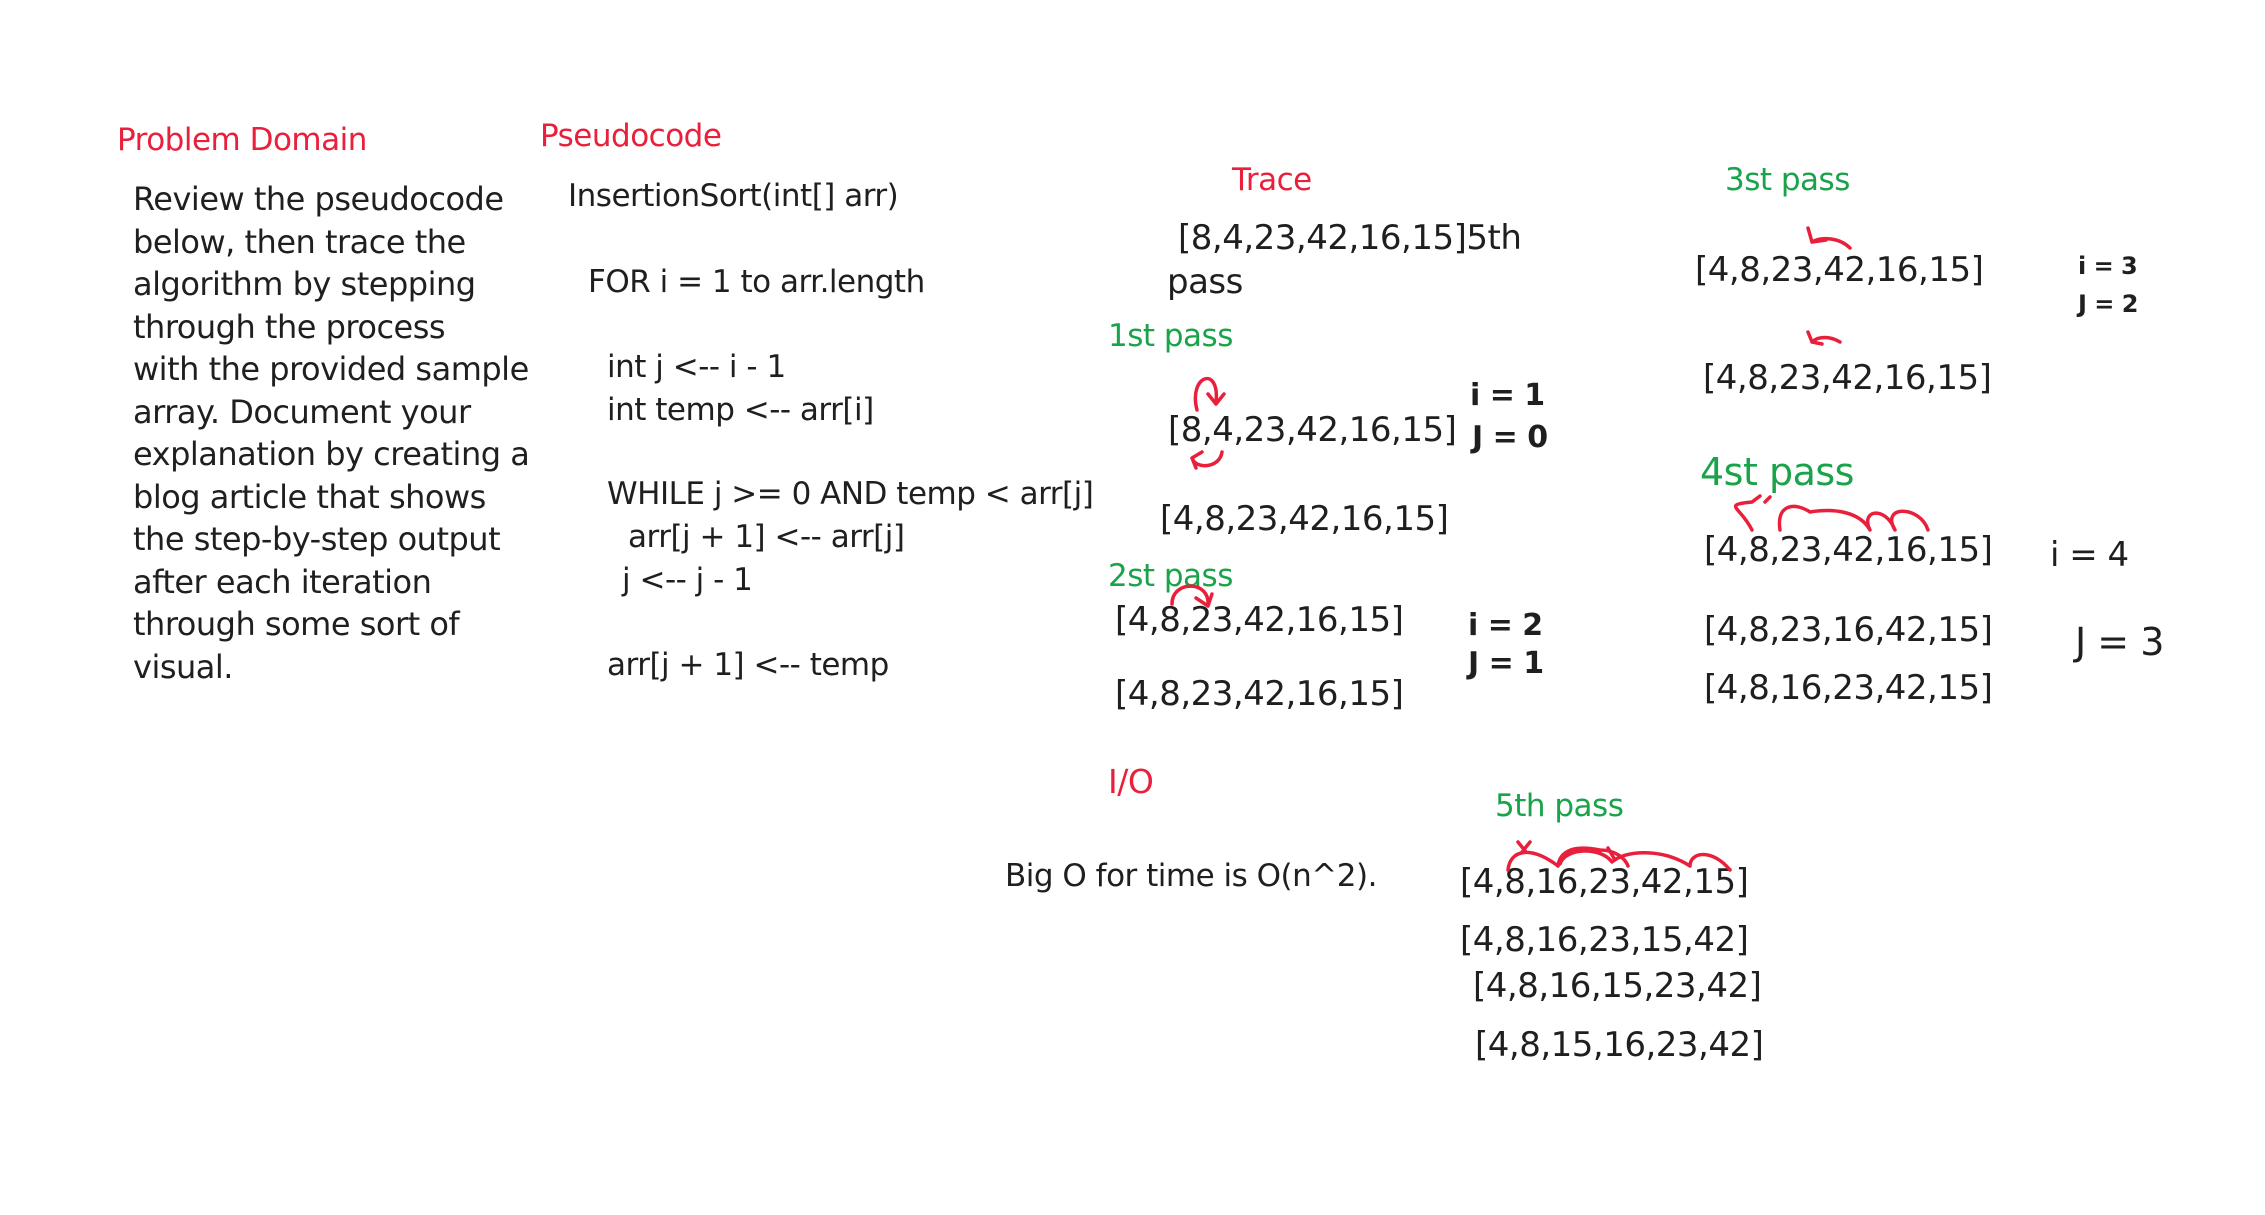  I want to click on pseudocode-line: arr[j + 1] <-- arr[j], so click(766, 537).